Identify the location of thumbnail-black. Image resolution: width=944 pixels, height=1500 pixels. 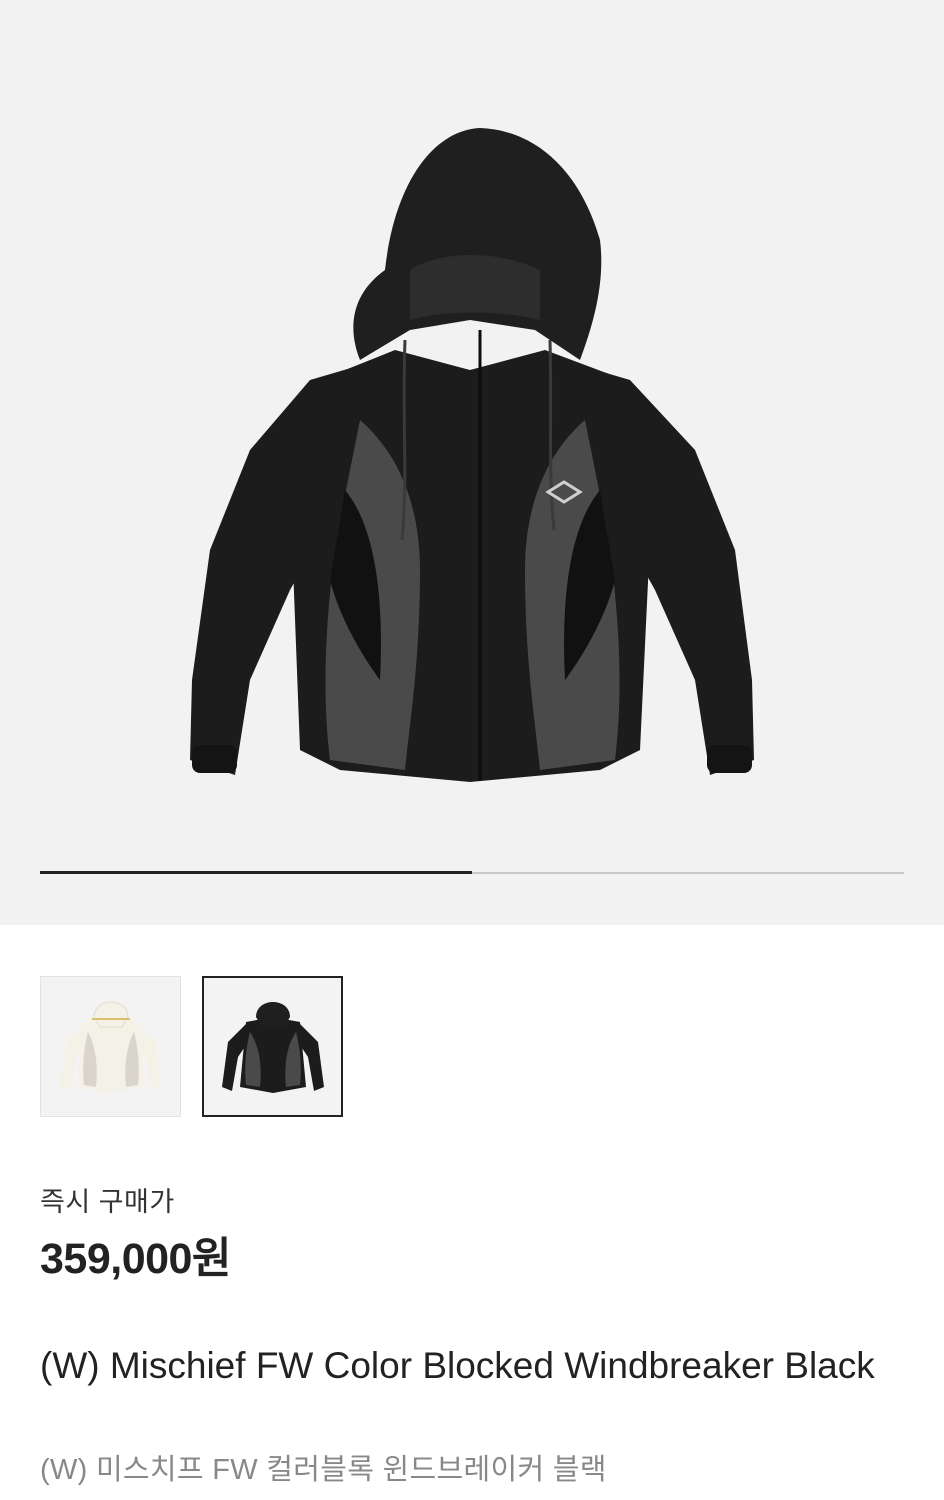
(272, 1046).